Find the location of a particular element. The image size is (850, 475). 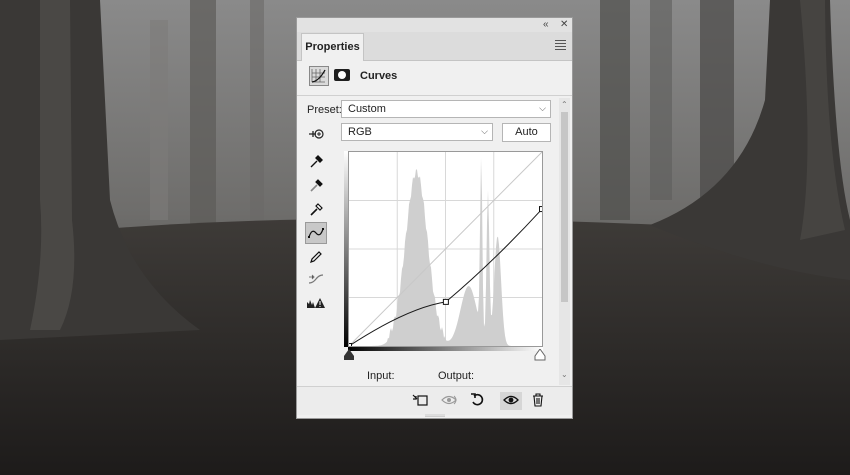

edit-points-curve-icon is located at coordinates (316, 233).